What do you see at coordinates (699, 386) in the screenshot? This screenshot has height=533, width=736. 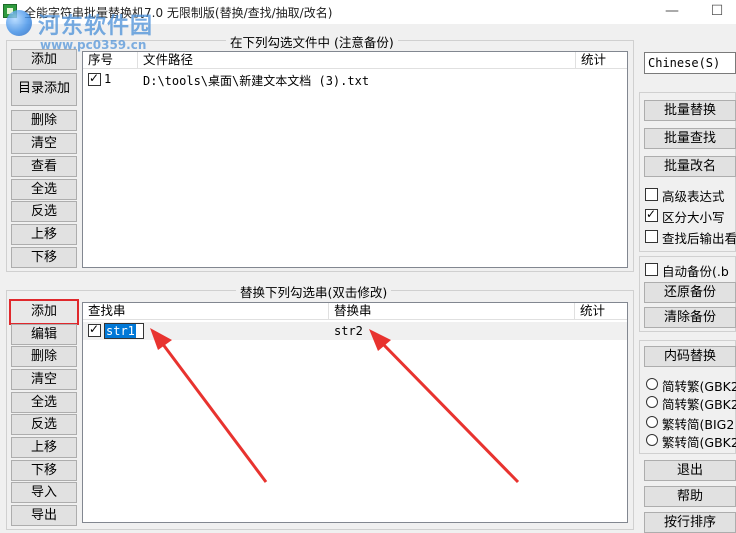 I see `s2t-gbk-label: 简转繁(GBK2` at bounding box center [699, 386].